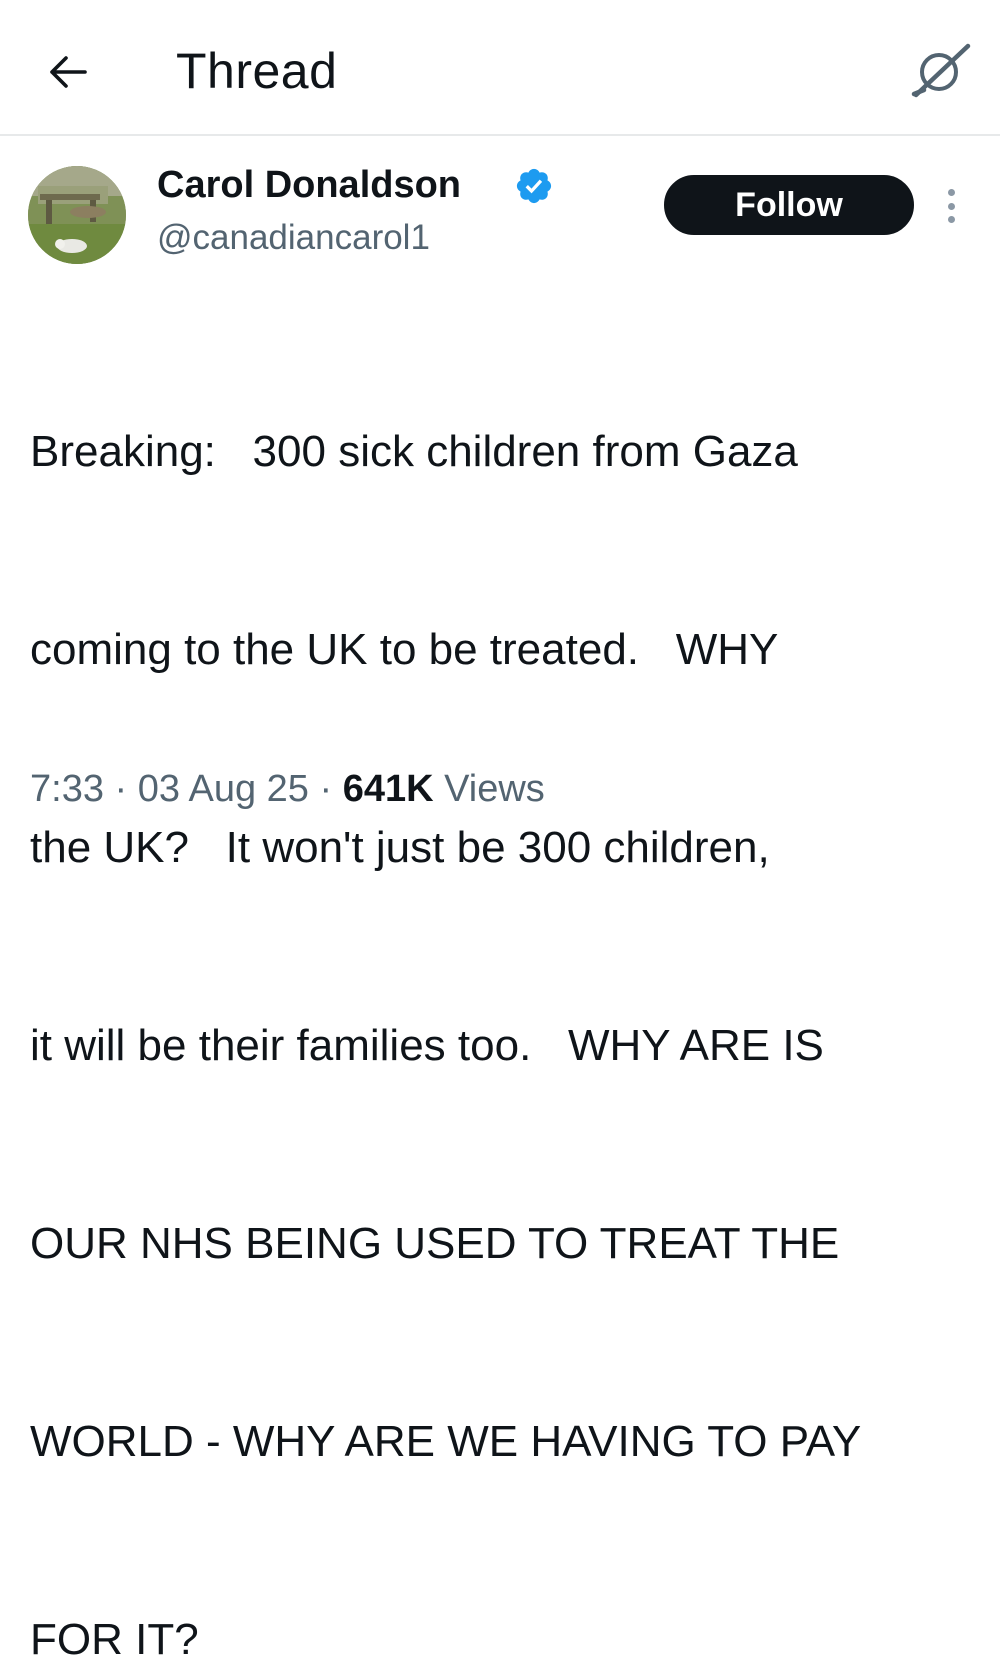 This screenshot has width=1000, height=1678. I want to click on tweet-text-line: coming to the UK to be treated. WHY, so click(404, 649).